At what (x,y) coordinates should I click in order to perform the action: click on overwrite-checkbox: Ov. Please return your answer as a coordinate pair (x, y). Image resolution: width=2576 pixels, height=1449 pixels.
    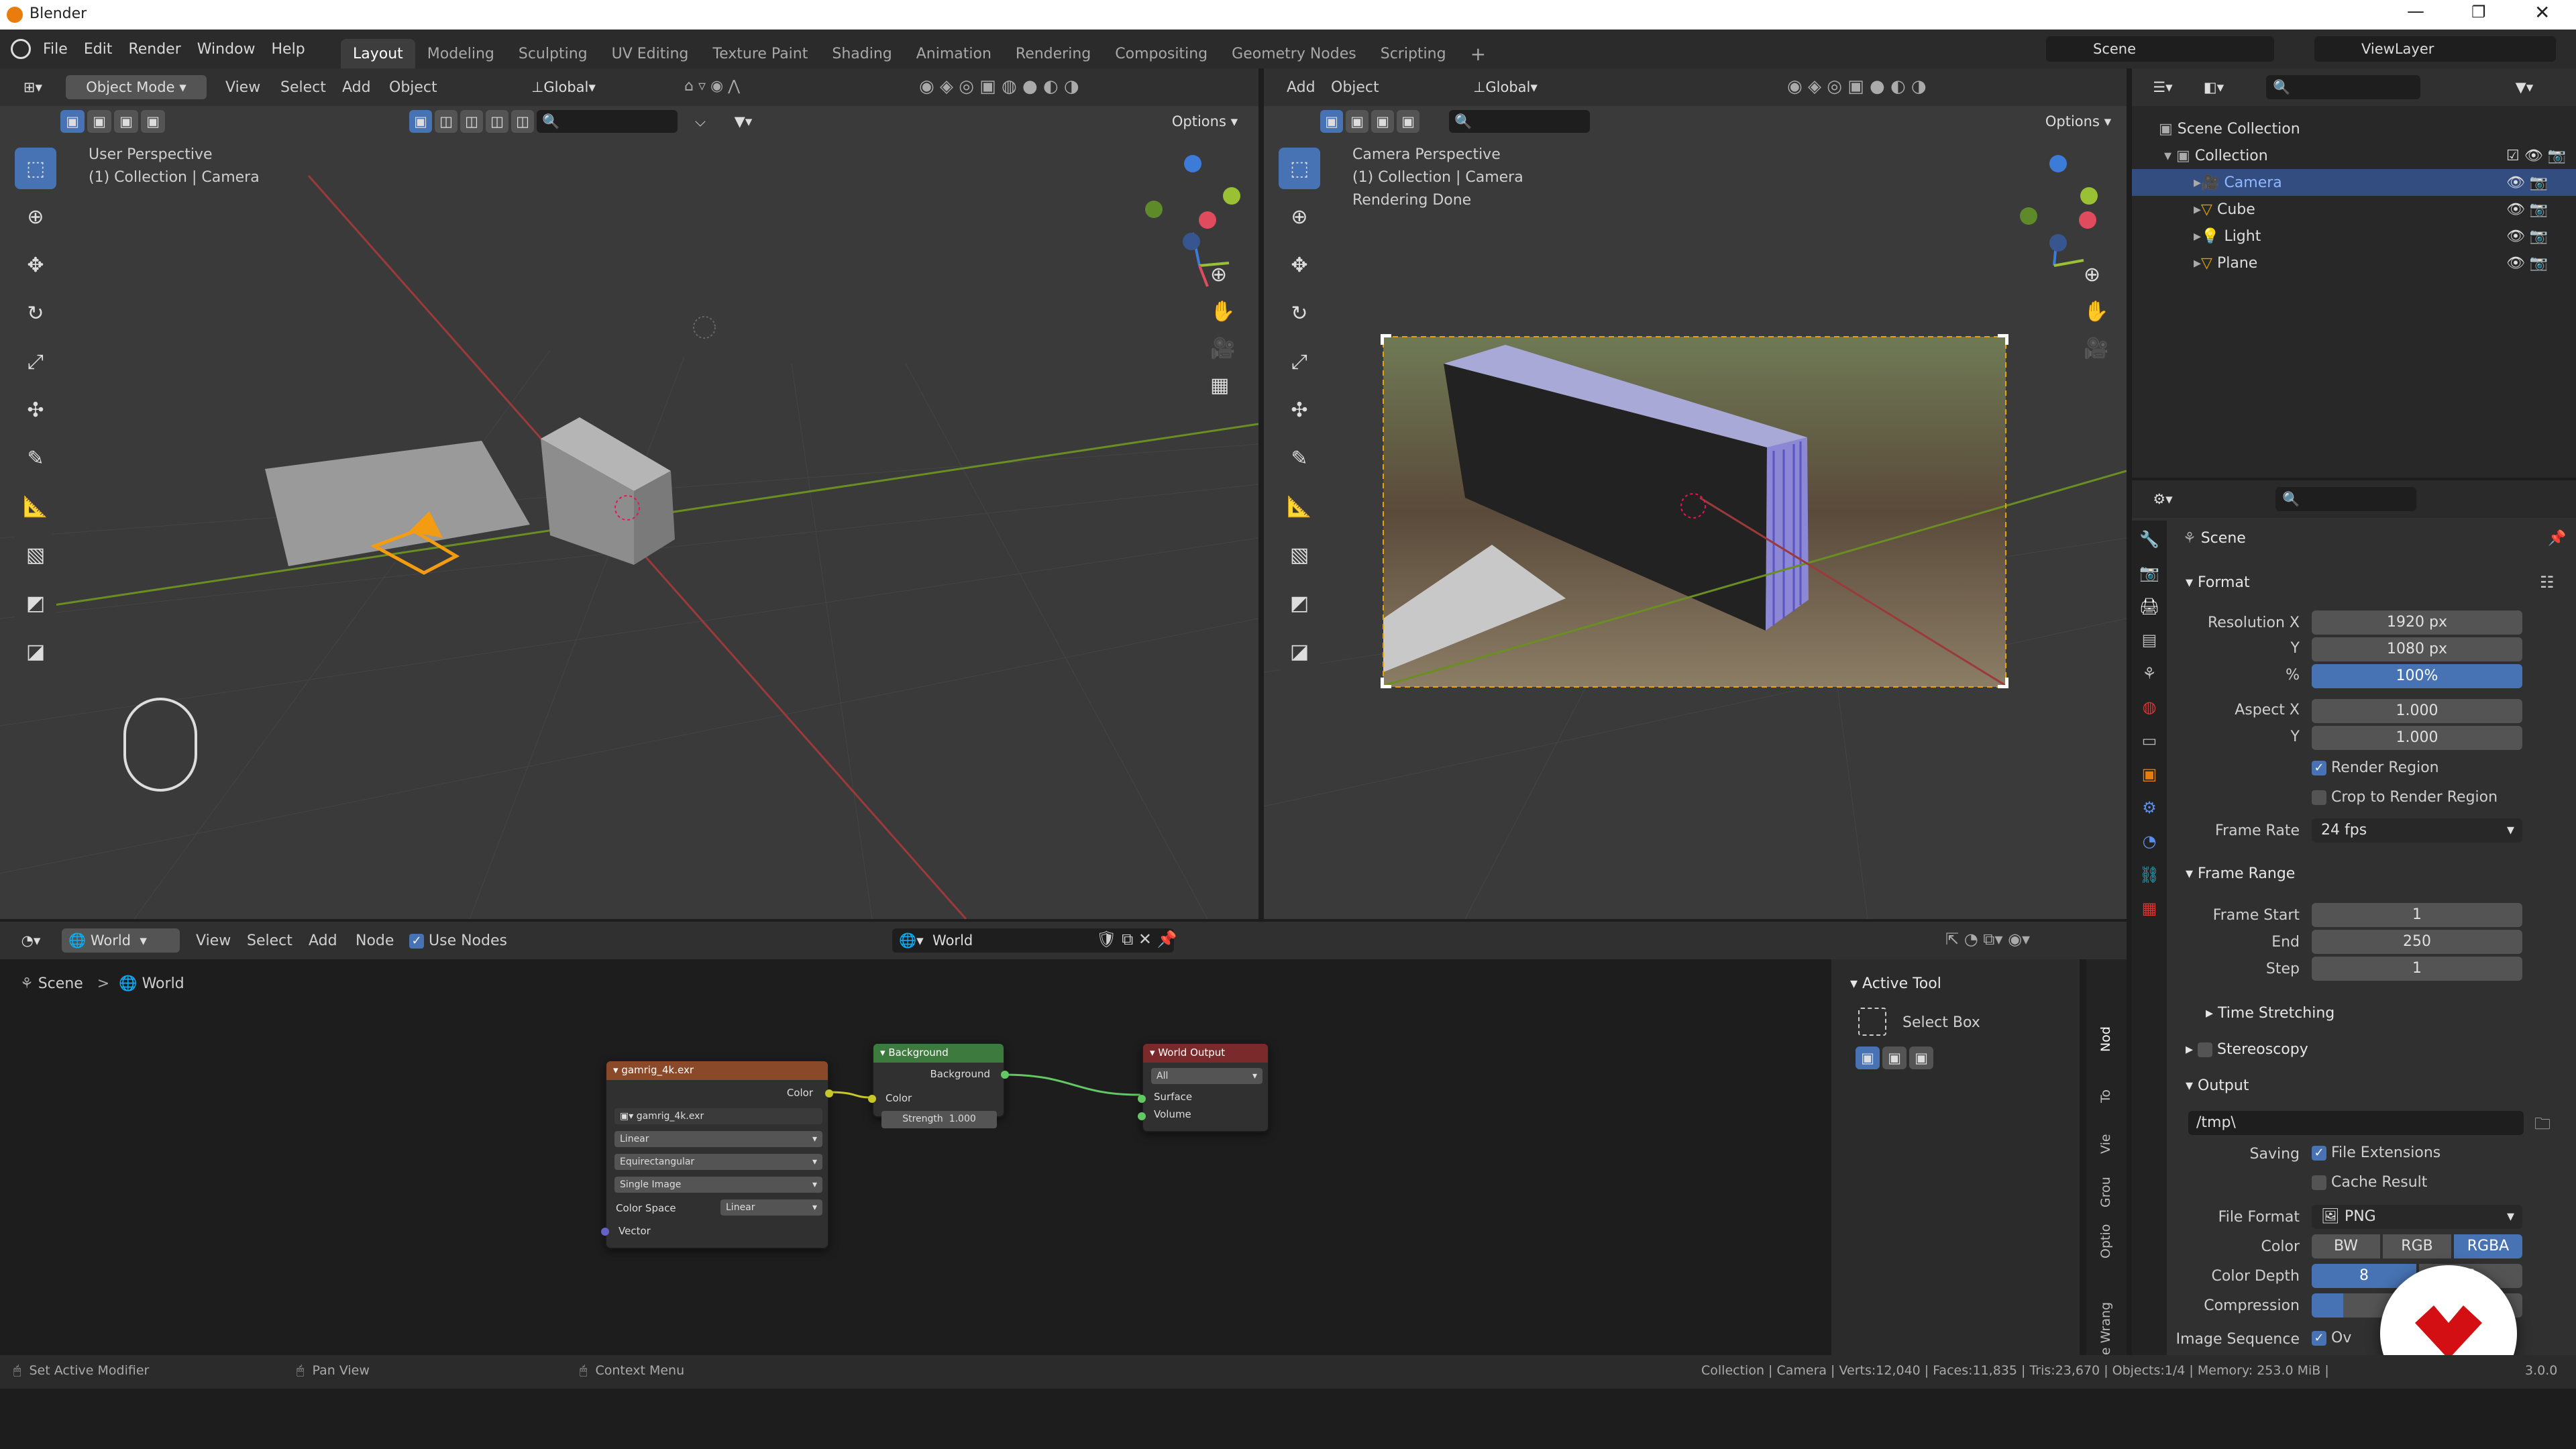
    Looking at the image, I should click on (2331, 1338).